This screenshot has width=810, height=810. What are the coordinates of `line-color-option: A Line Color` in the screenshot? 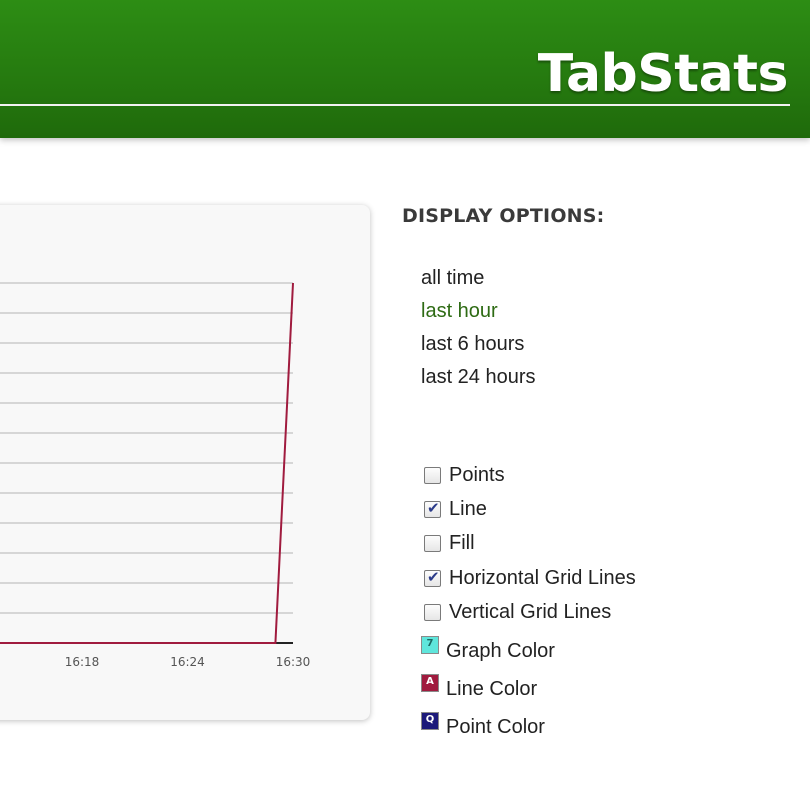 It's located at (488, 689).